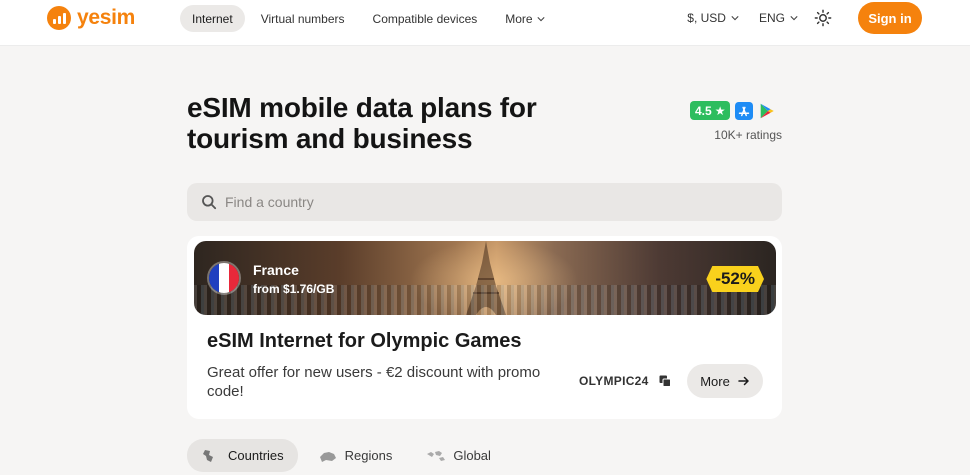 This screenshot has height=475, width=970. Describe the element at coordinates (327, 456) in the screenshot. I see `region-map-icon` at that location.